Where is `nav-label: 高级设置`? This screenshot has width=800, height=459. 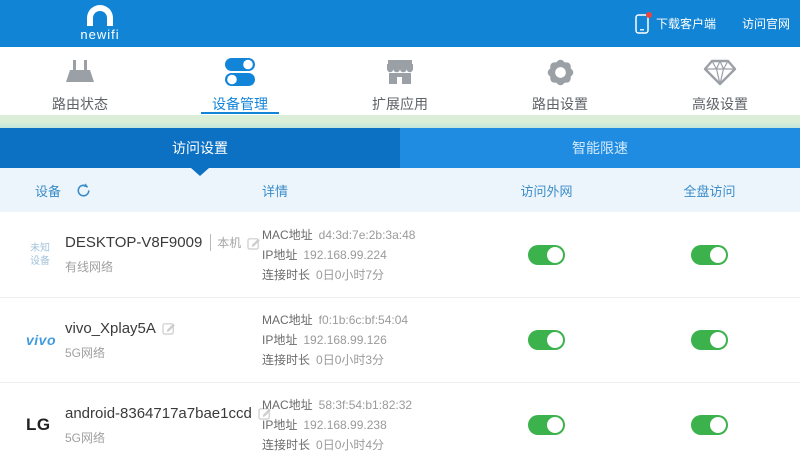
nav-label: 高级设置 is located at coordinates (720, 104).